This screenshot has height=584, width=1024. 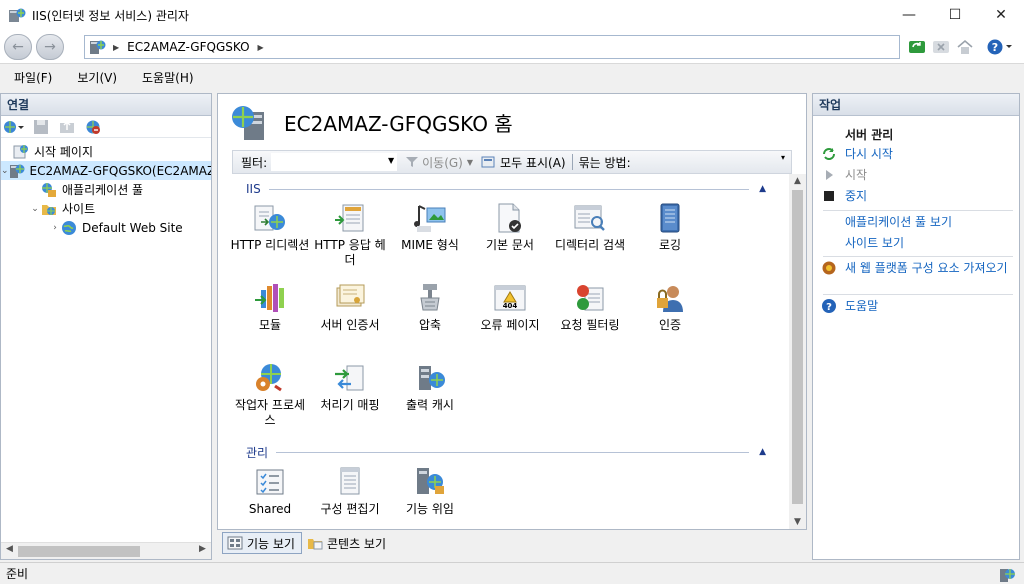 I want to click on server-icon, so click(x=98, y=47).